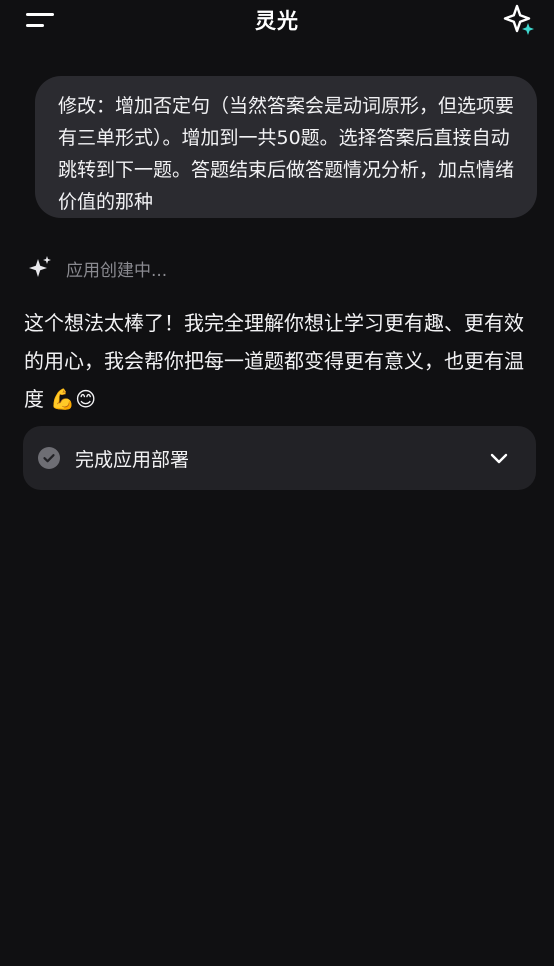  I want to click on top-bar: 灵光, so click(277, 20).